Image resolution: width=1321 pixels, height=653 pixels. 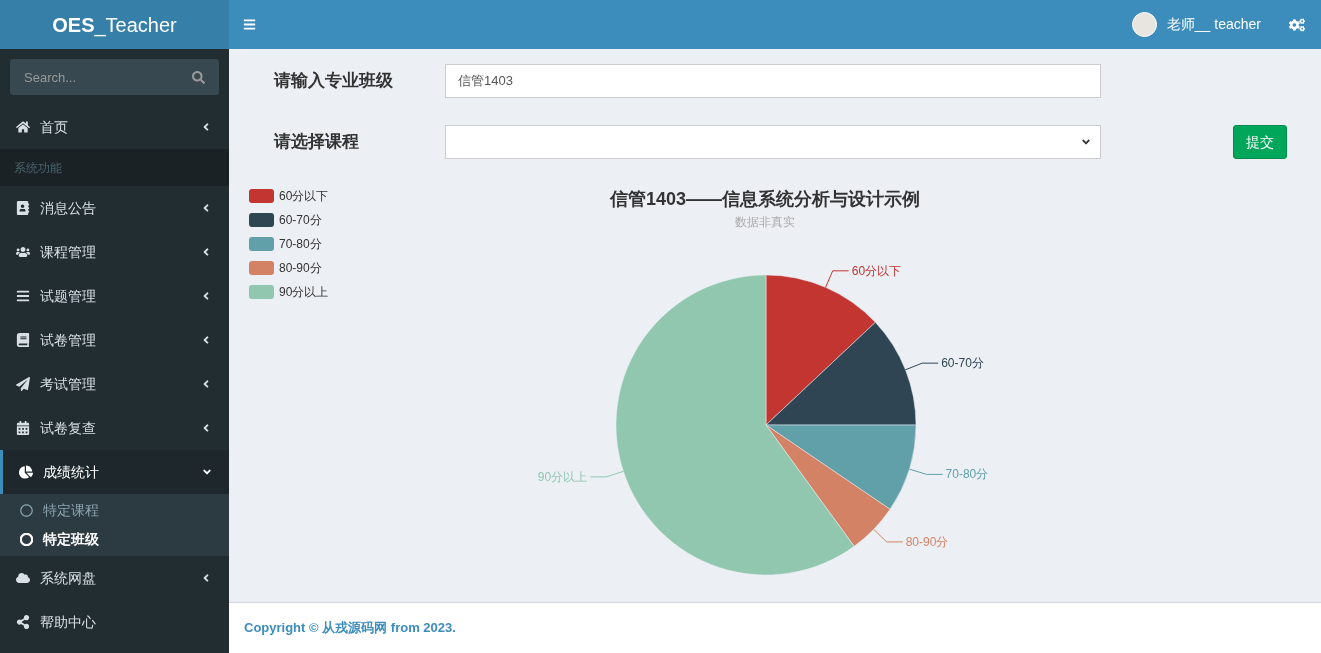 What do you see at coordinates (114, 167) in the screenshot?
I see `sidebar-section-header: 系统功能` at bounding box center [114, 167].